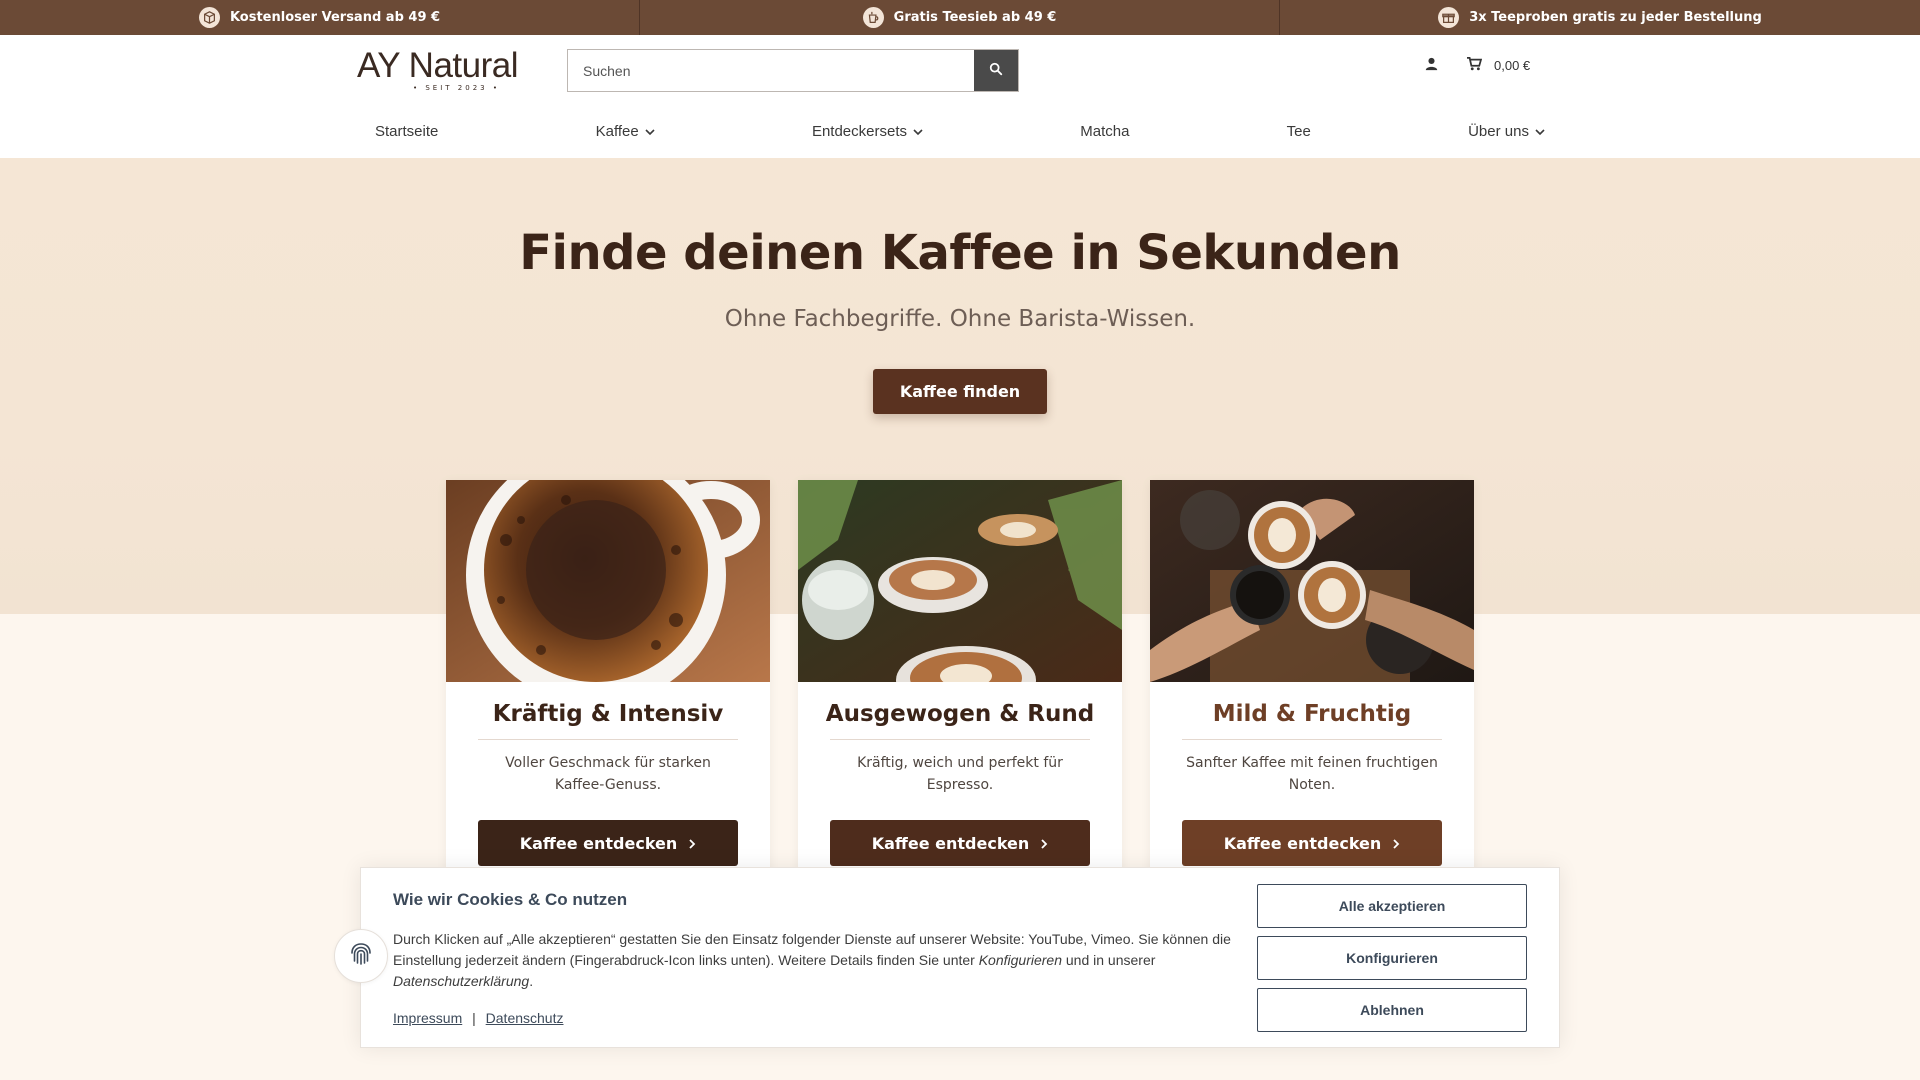  I want to click on search-icon, so click(996, 70).